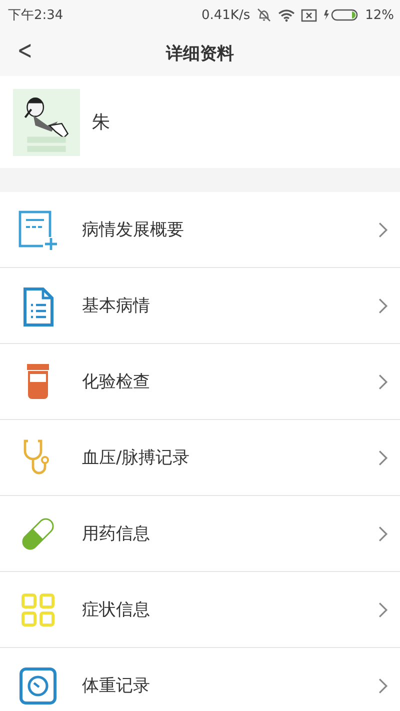 This screenshot has width=400, height=711. What do you see at coordinates (264, 15) in the screenshot?
I see `mute-icon` at bounding box center [264, 15].